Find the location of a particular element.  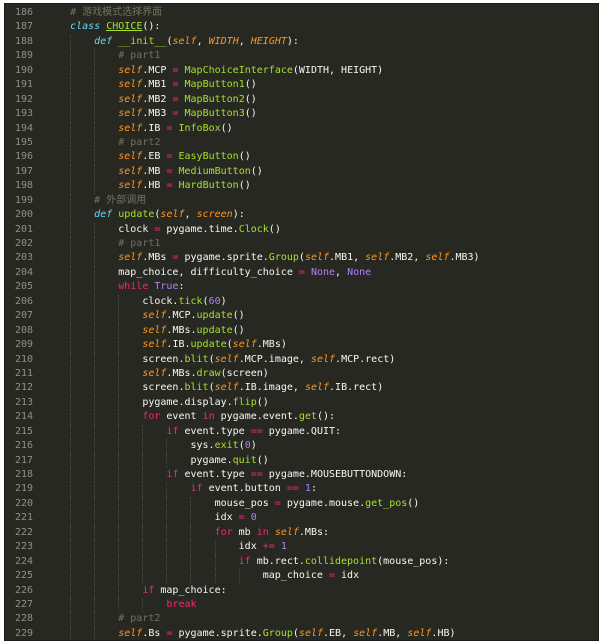

code-token: mb.rect. is located at coordinates (277, 561).